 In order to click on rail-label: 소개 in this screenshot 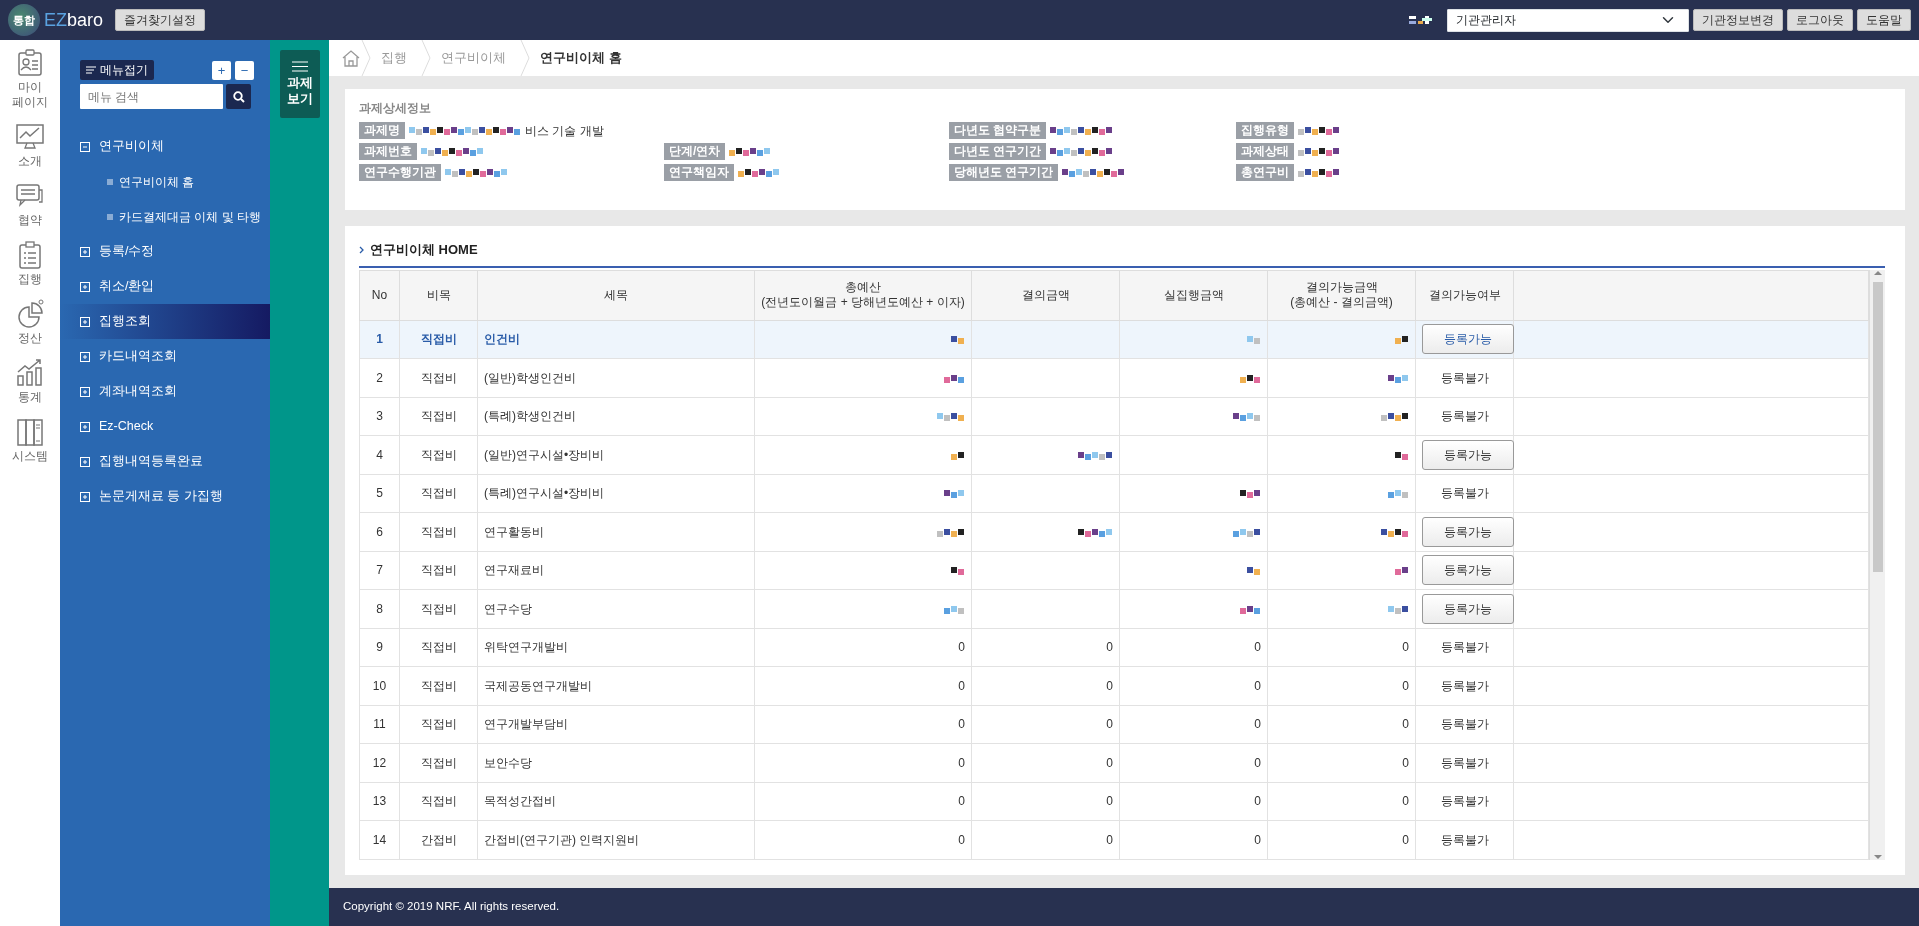, I will do `click(30, 161)`.